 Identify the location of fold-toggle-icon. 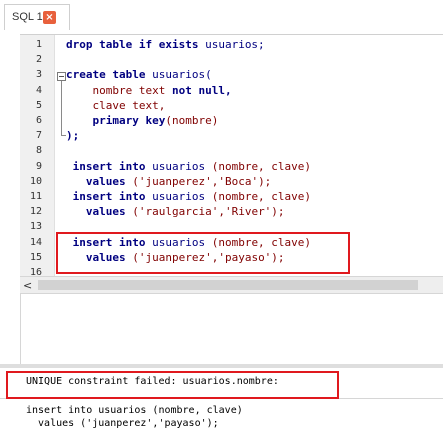
(61, 76).